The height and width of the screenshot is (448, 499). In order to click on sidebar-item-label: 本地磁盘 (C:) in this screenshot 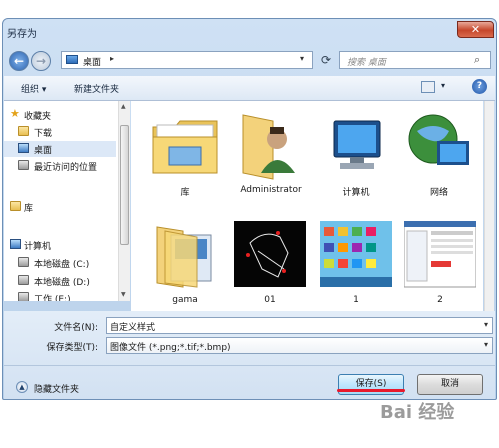, I will do `click(62, 265)`.